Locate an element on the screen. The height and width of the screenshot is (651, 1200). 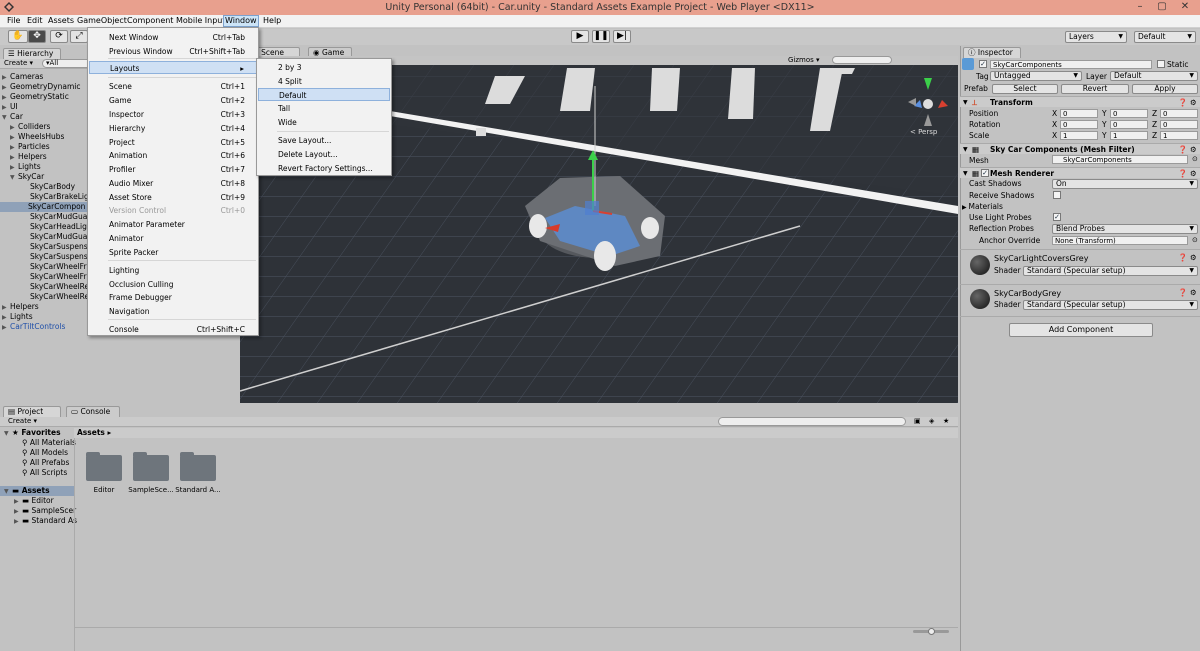
list-item: SkyCarSuspens is located at coordinates (45, 257).